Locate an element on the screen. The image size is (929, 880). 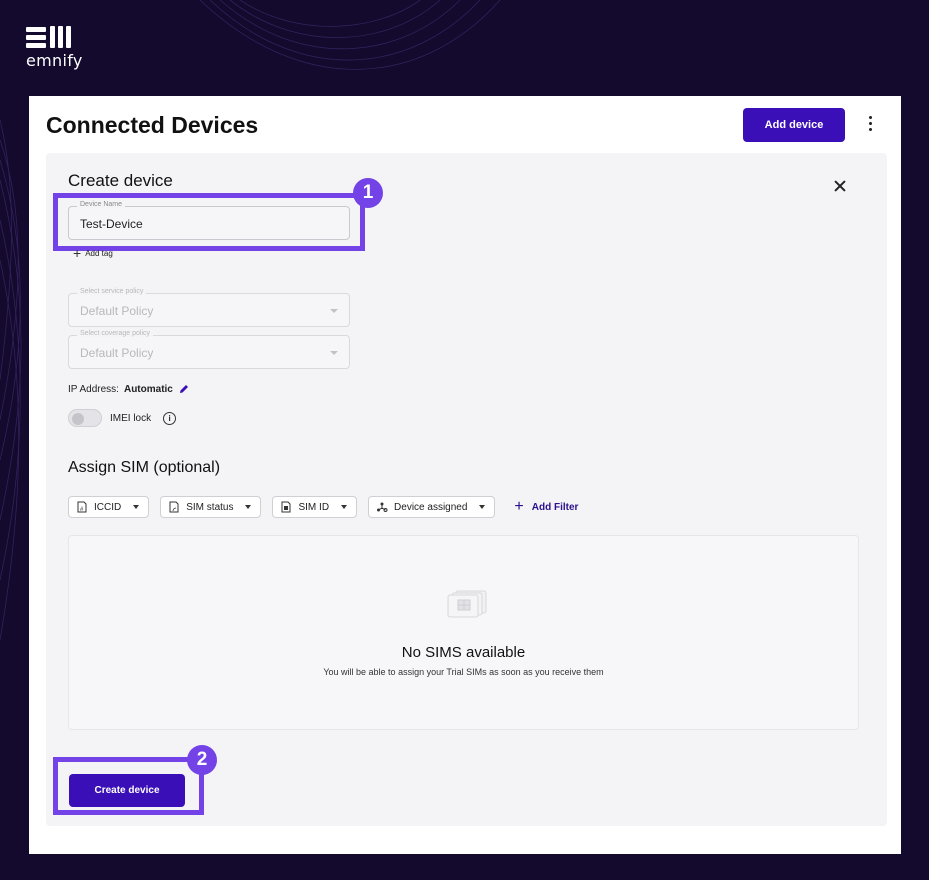
filter-label: SIM status is located at coordinates (210, 507).